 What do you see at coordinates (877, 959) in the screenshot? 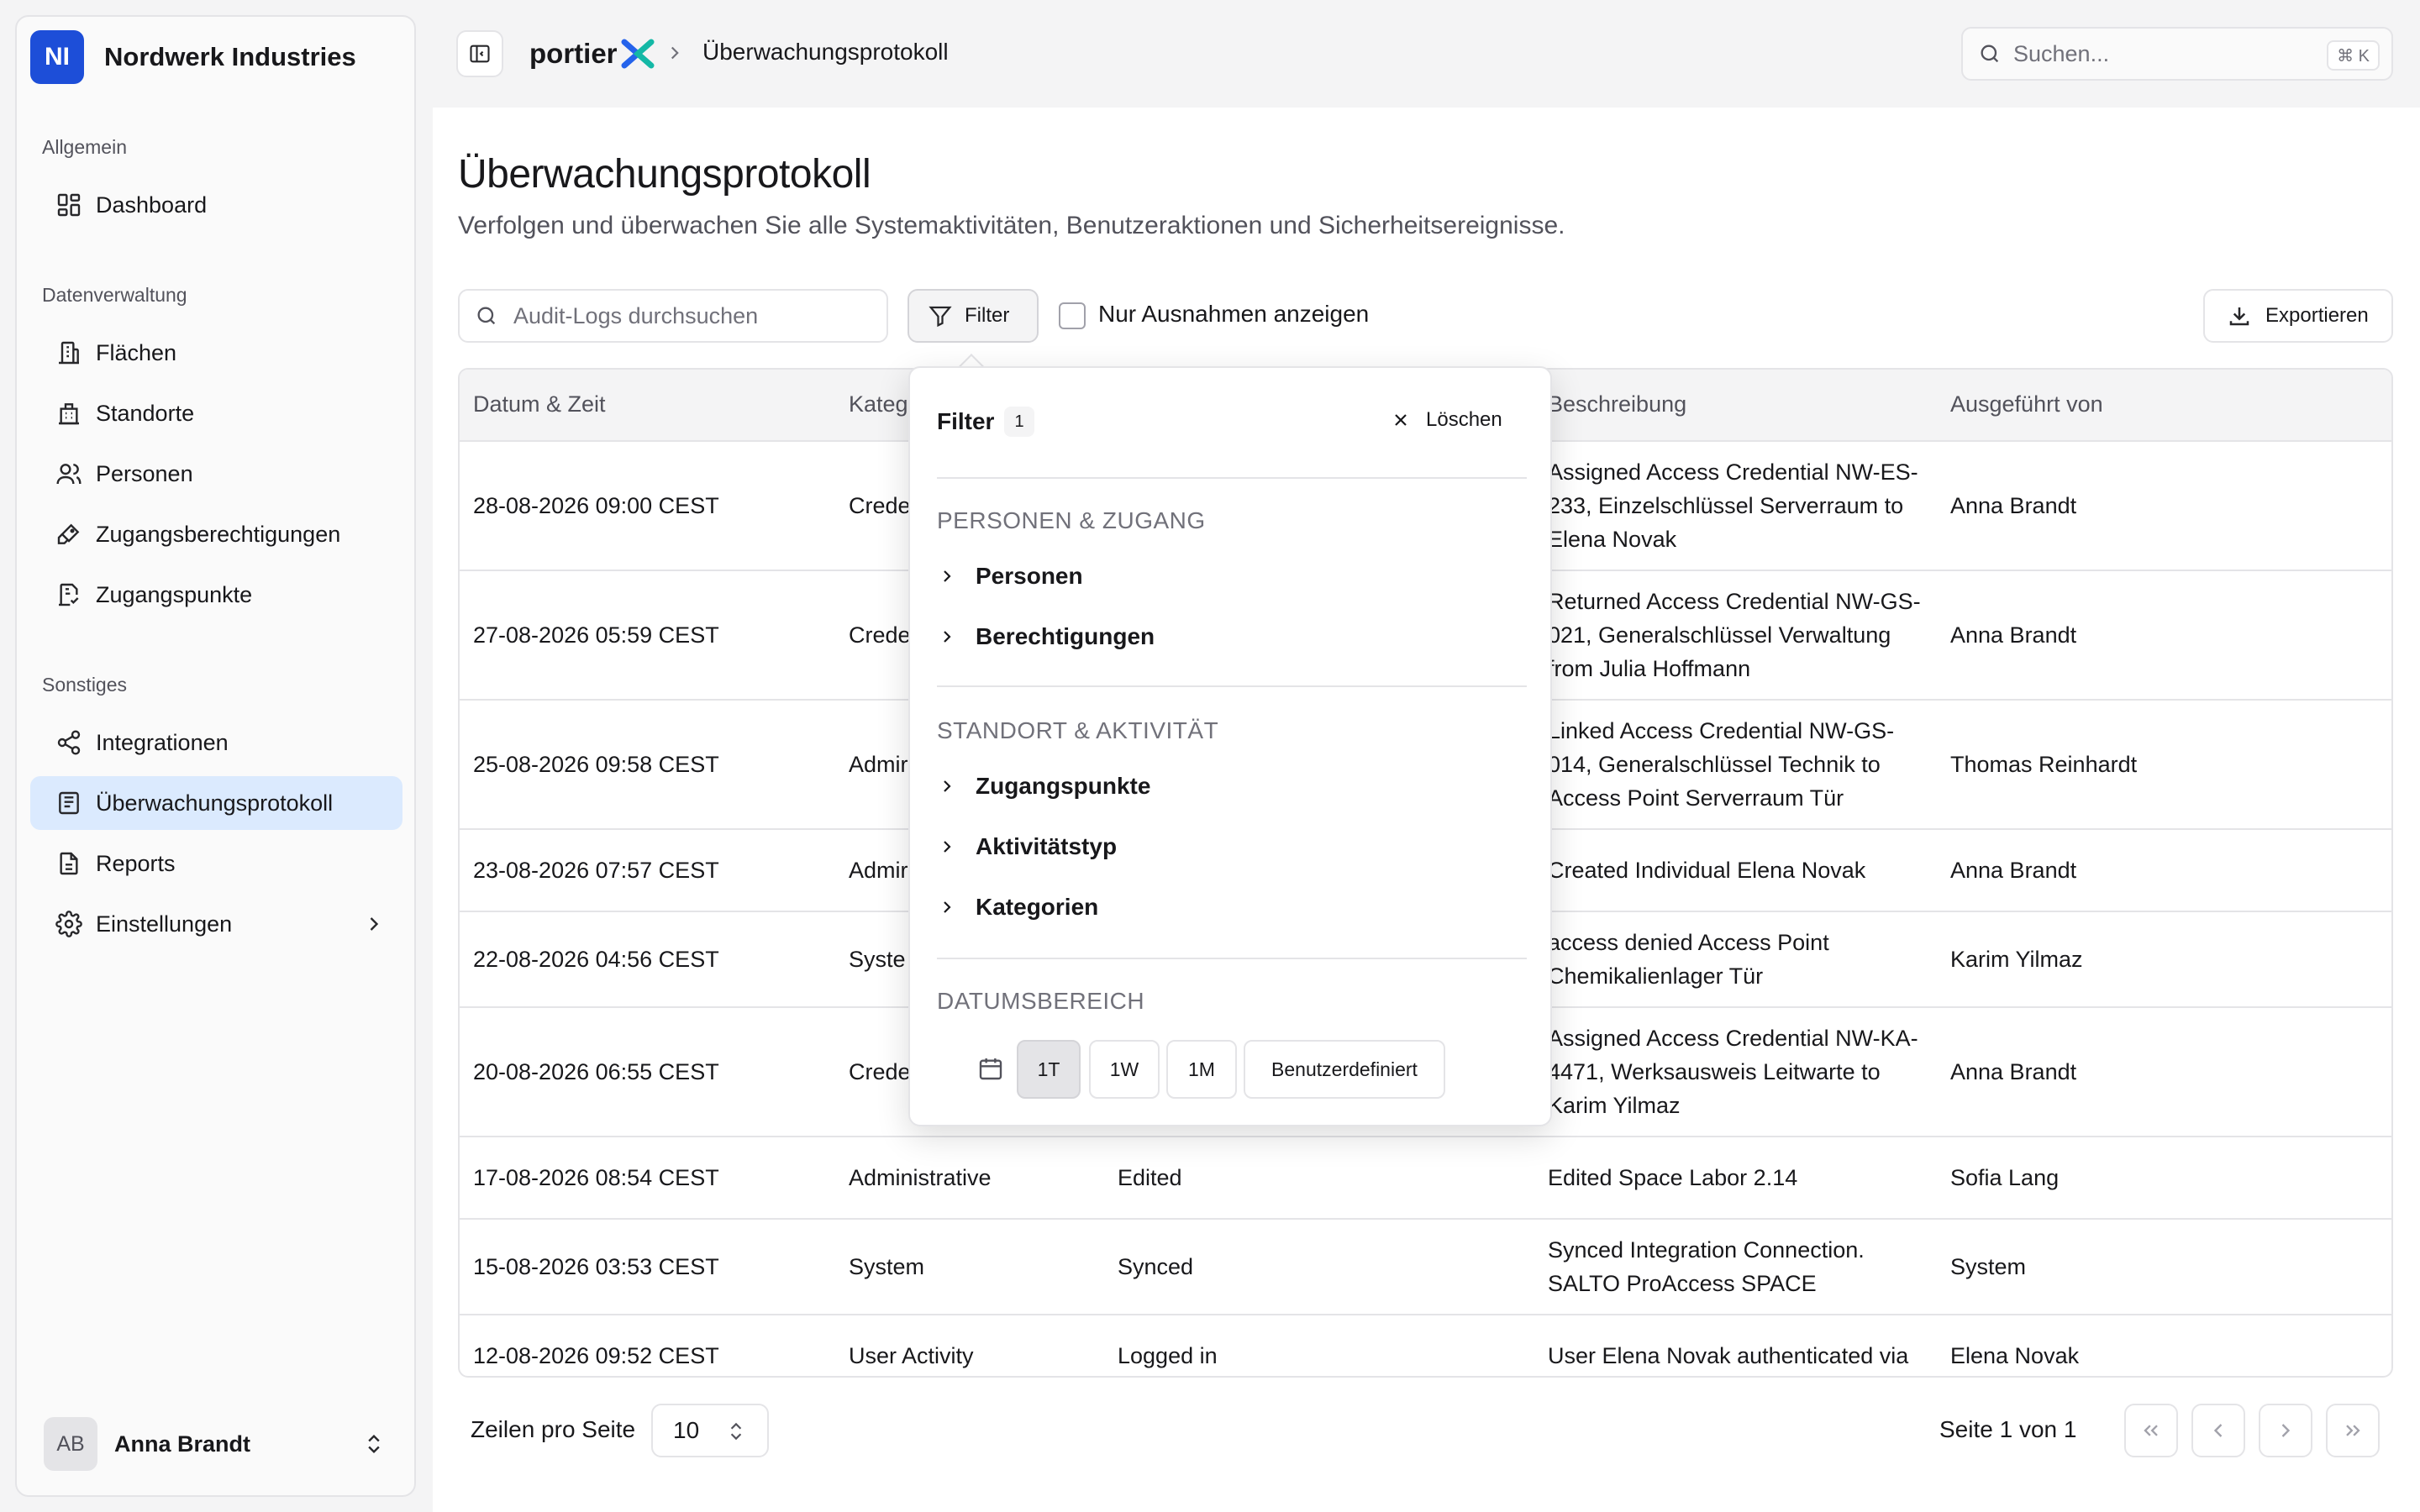
I see `cell-category: Syste` at bounding box center [877, 959].